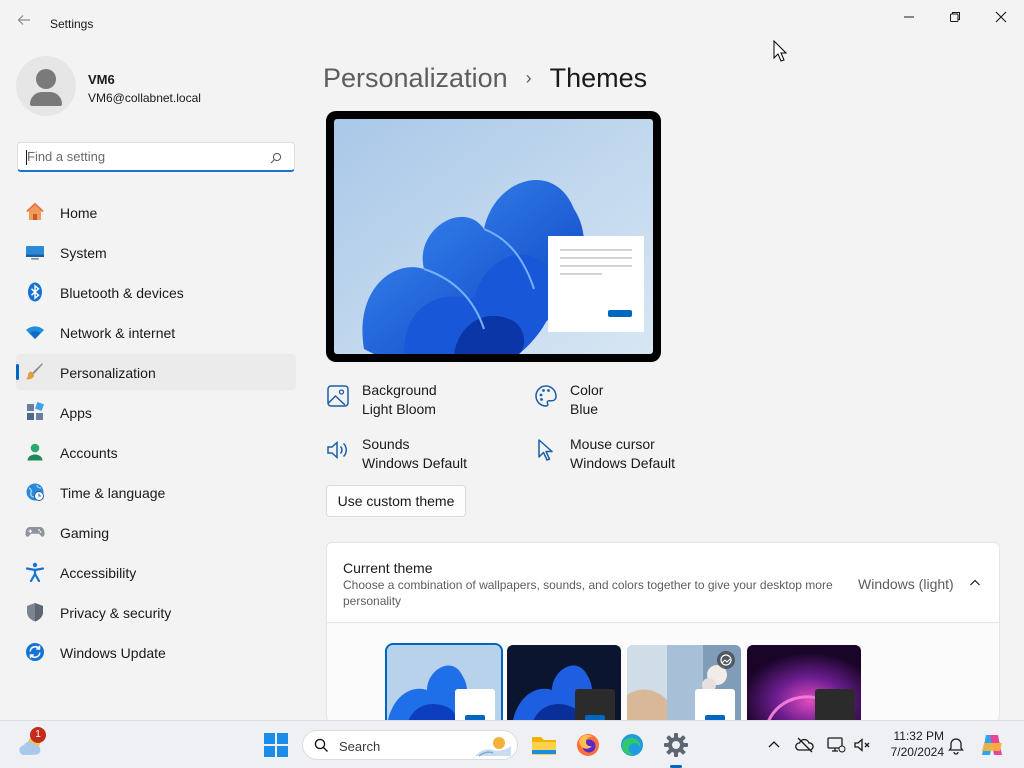 The image size is (1024, 768). What do you see at coordinates (676, 745) in the screenshot?
I see `gear-icon` at bounding box center [676, 745].